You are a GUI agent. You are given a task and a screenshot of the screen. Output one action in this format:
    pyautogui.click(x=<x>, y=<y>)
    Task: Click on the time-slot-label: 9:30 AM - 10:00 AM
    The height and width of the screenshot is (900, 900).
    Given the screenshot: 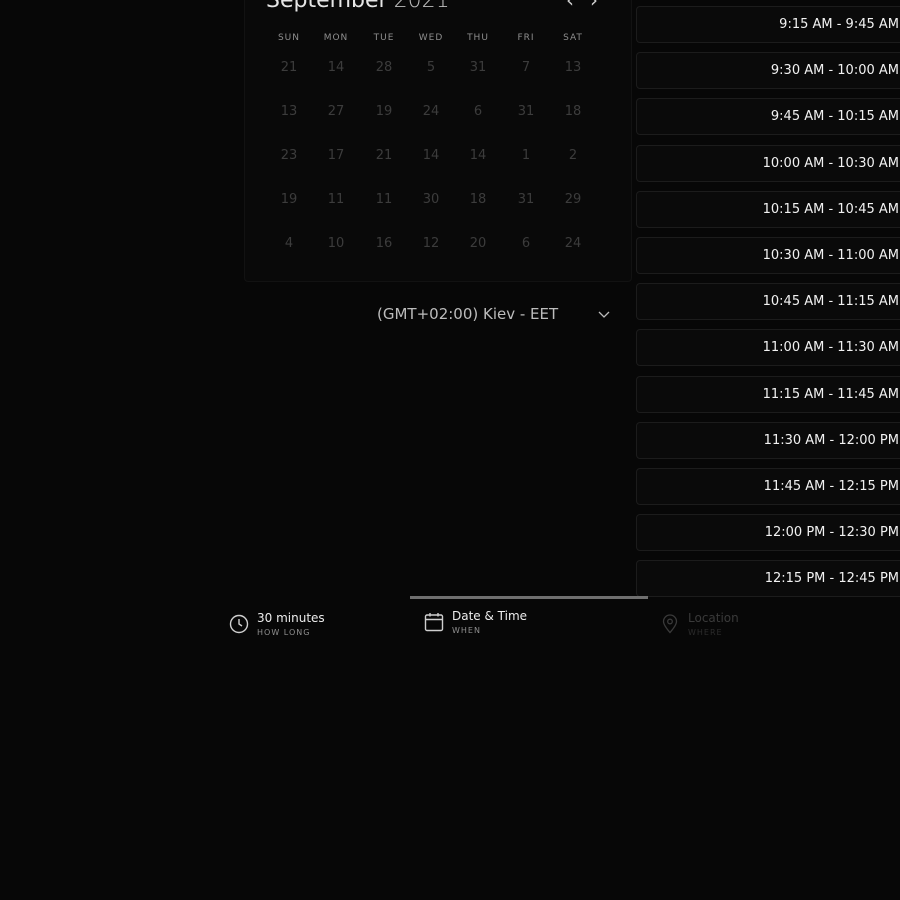 What is the action you would take?
    pyautogui.click(x=834, y=71)
    